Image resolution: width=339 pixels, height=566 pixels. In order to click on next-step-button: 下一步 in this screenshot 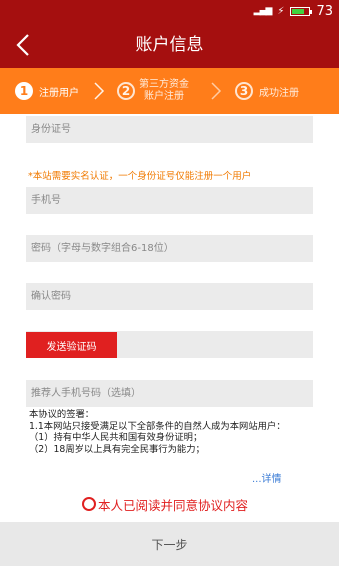, I will do `click(169, 544)`.